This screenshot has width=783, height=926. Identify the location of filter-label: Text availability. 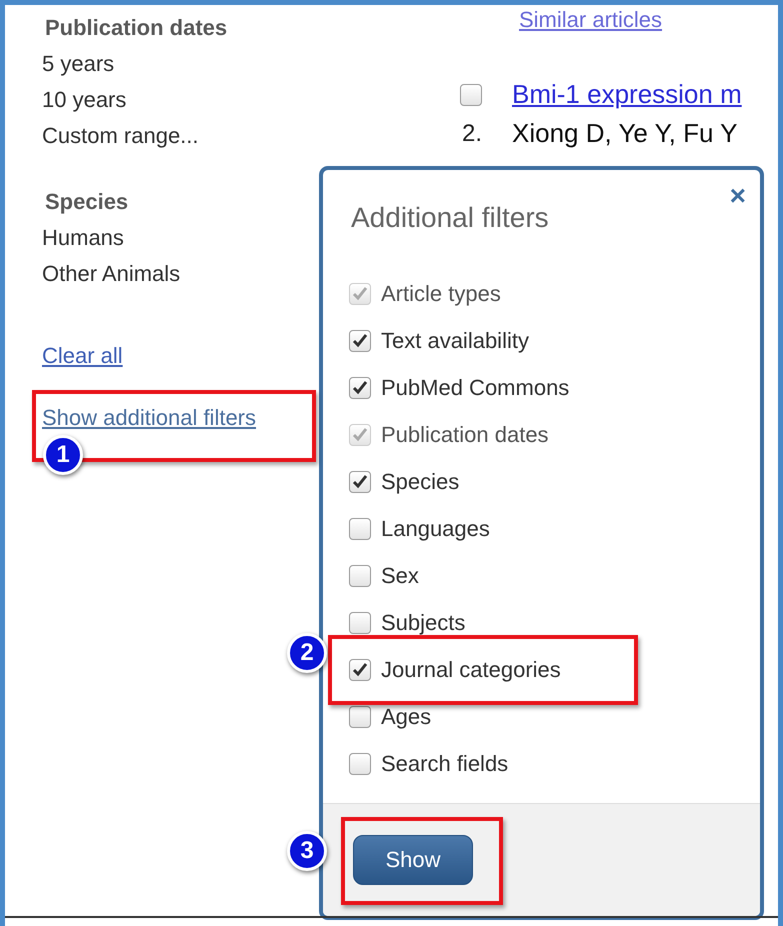
(455, 341).